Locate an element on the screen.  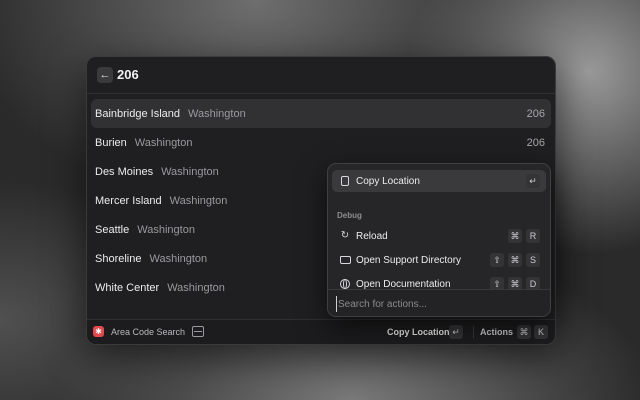
action-search-row is located at coordinates (439, 302).